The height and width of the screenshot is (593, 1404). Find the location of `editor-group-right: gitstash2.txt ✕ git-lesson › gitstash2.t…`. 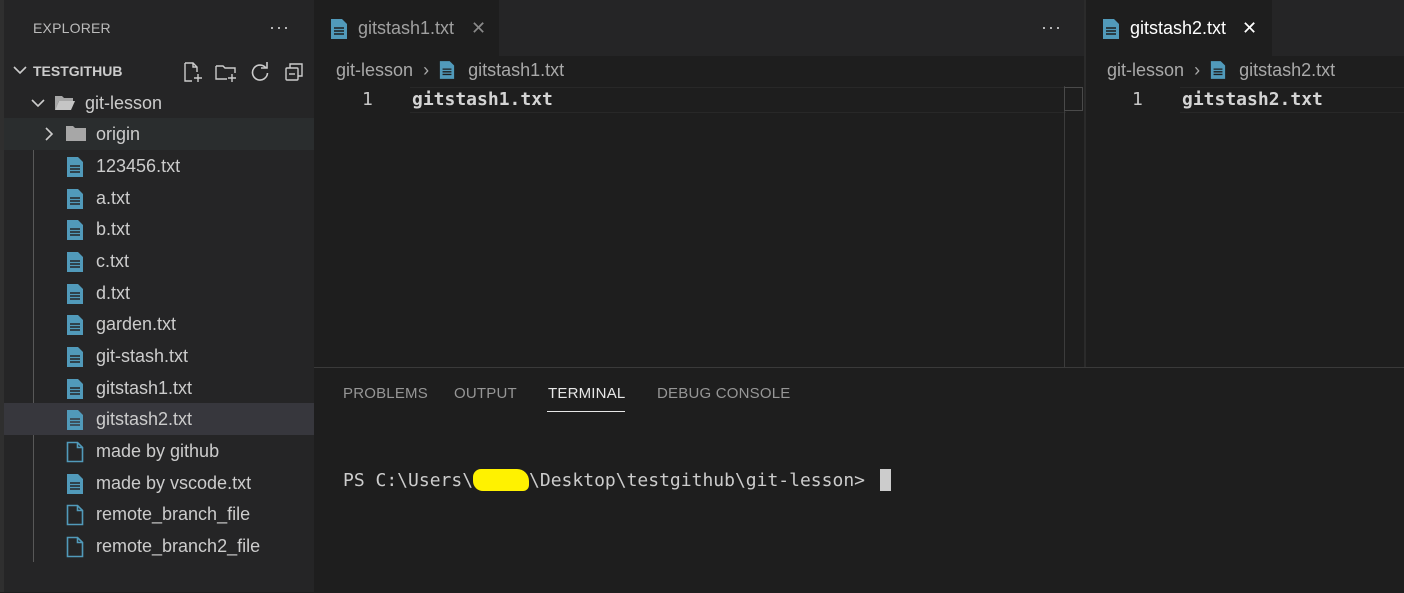

editor-group-right: gitstash2.txt ✕ git-lesson › gitstash2.t… is located at coordinates (1245, 183).